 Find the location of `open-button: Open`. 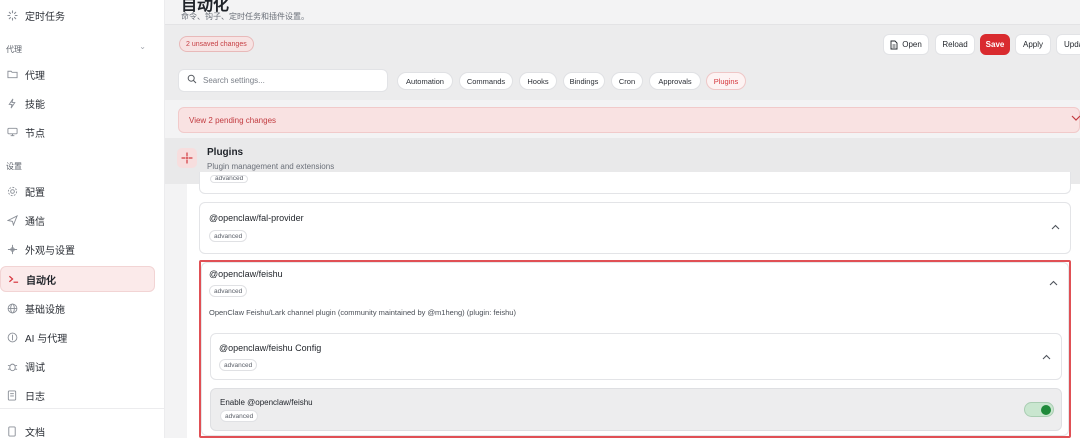

open-button: Open is located at coordinates (906, 44).